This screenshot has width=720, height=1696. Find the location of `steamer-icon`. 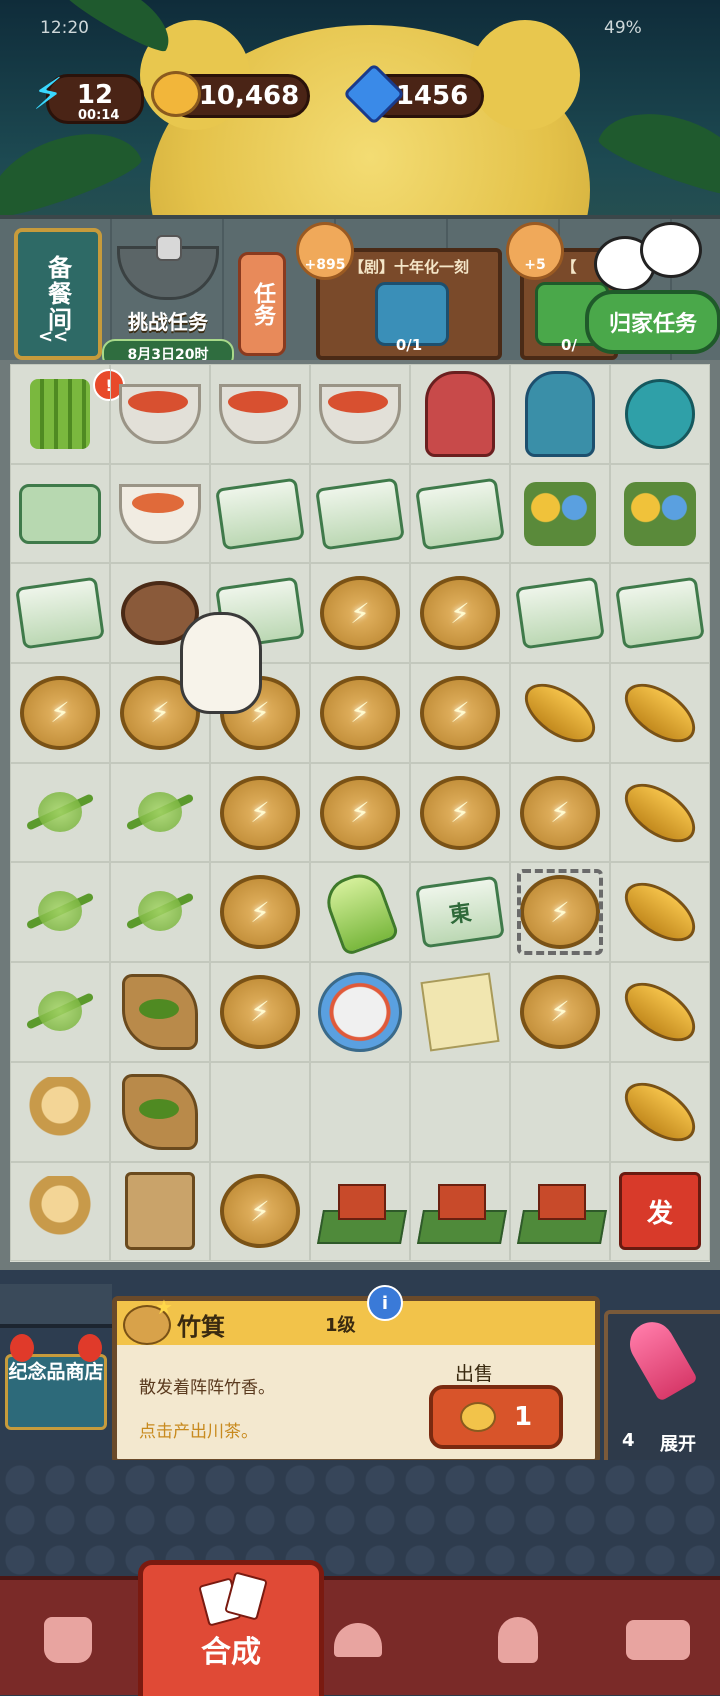

steamer-icon is located at coordinates (60, 513).